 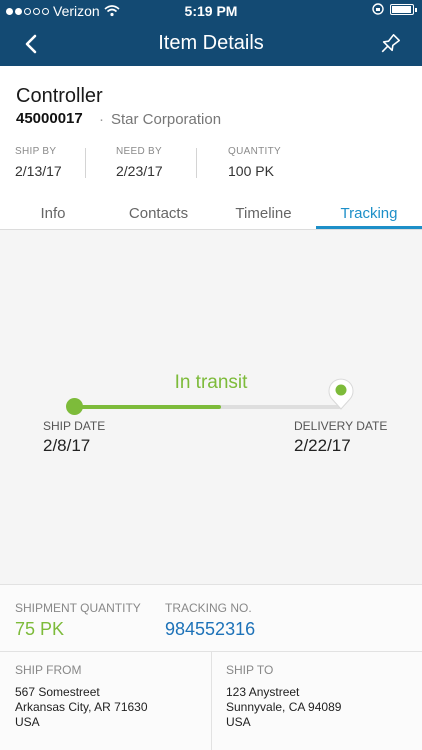 I want to click on tab-bar: Info Contacts Timeline Tracking, so click(x=211, y=214).